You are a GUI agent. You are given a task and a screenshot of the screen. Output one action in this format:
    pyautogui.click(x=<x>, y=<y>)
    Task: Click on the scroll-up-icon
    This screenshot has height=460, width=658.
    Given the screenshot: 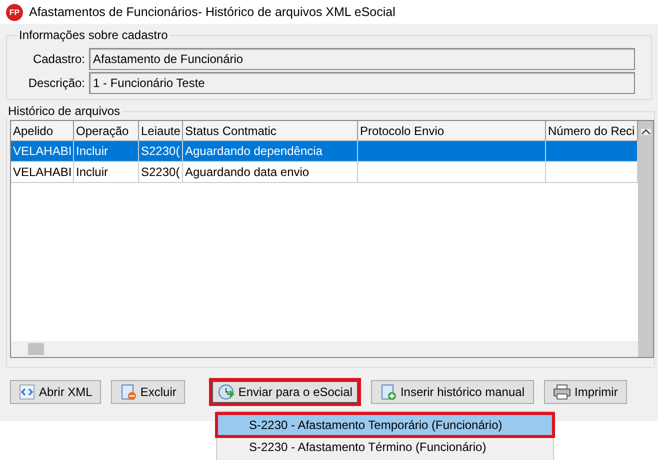 What is the action you would take?
    pyautogui.click(x=645, y=132)
    